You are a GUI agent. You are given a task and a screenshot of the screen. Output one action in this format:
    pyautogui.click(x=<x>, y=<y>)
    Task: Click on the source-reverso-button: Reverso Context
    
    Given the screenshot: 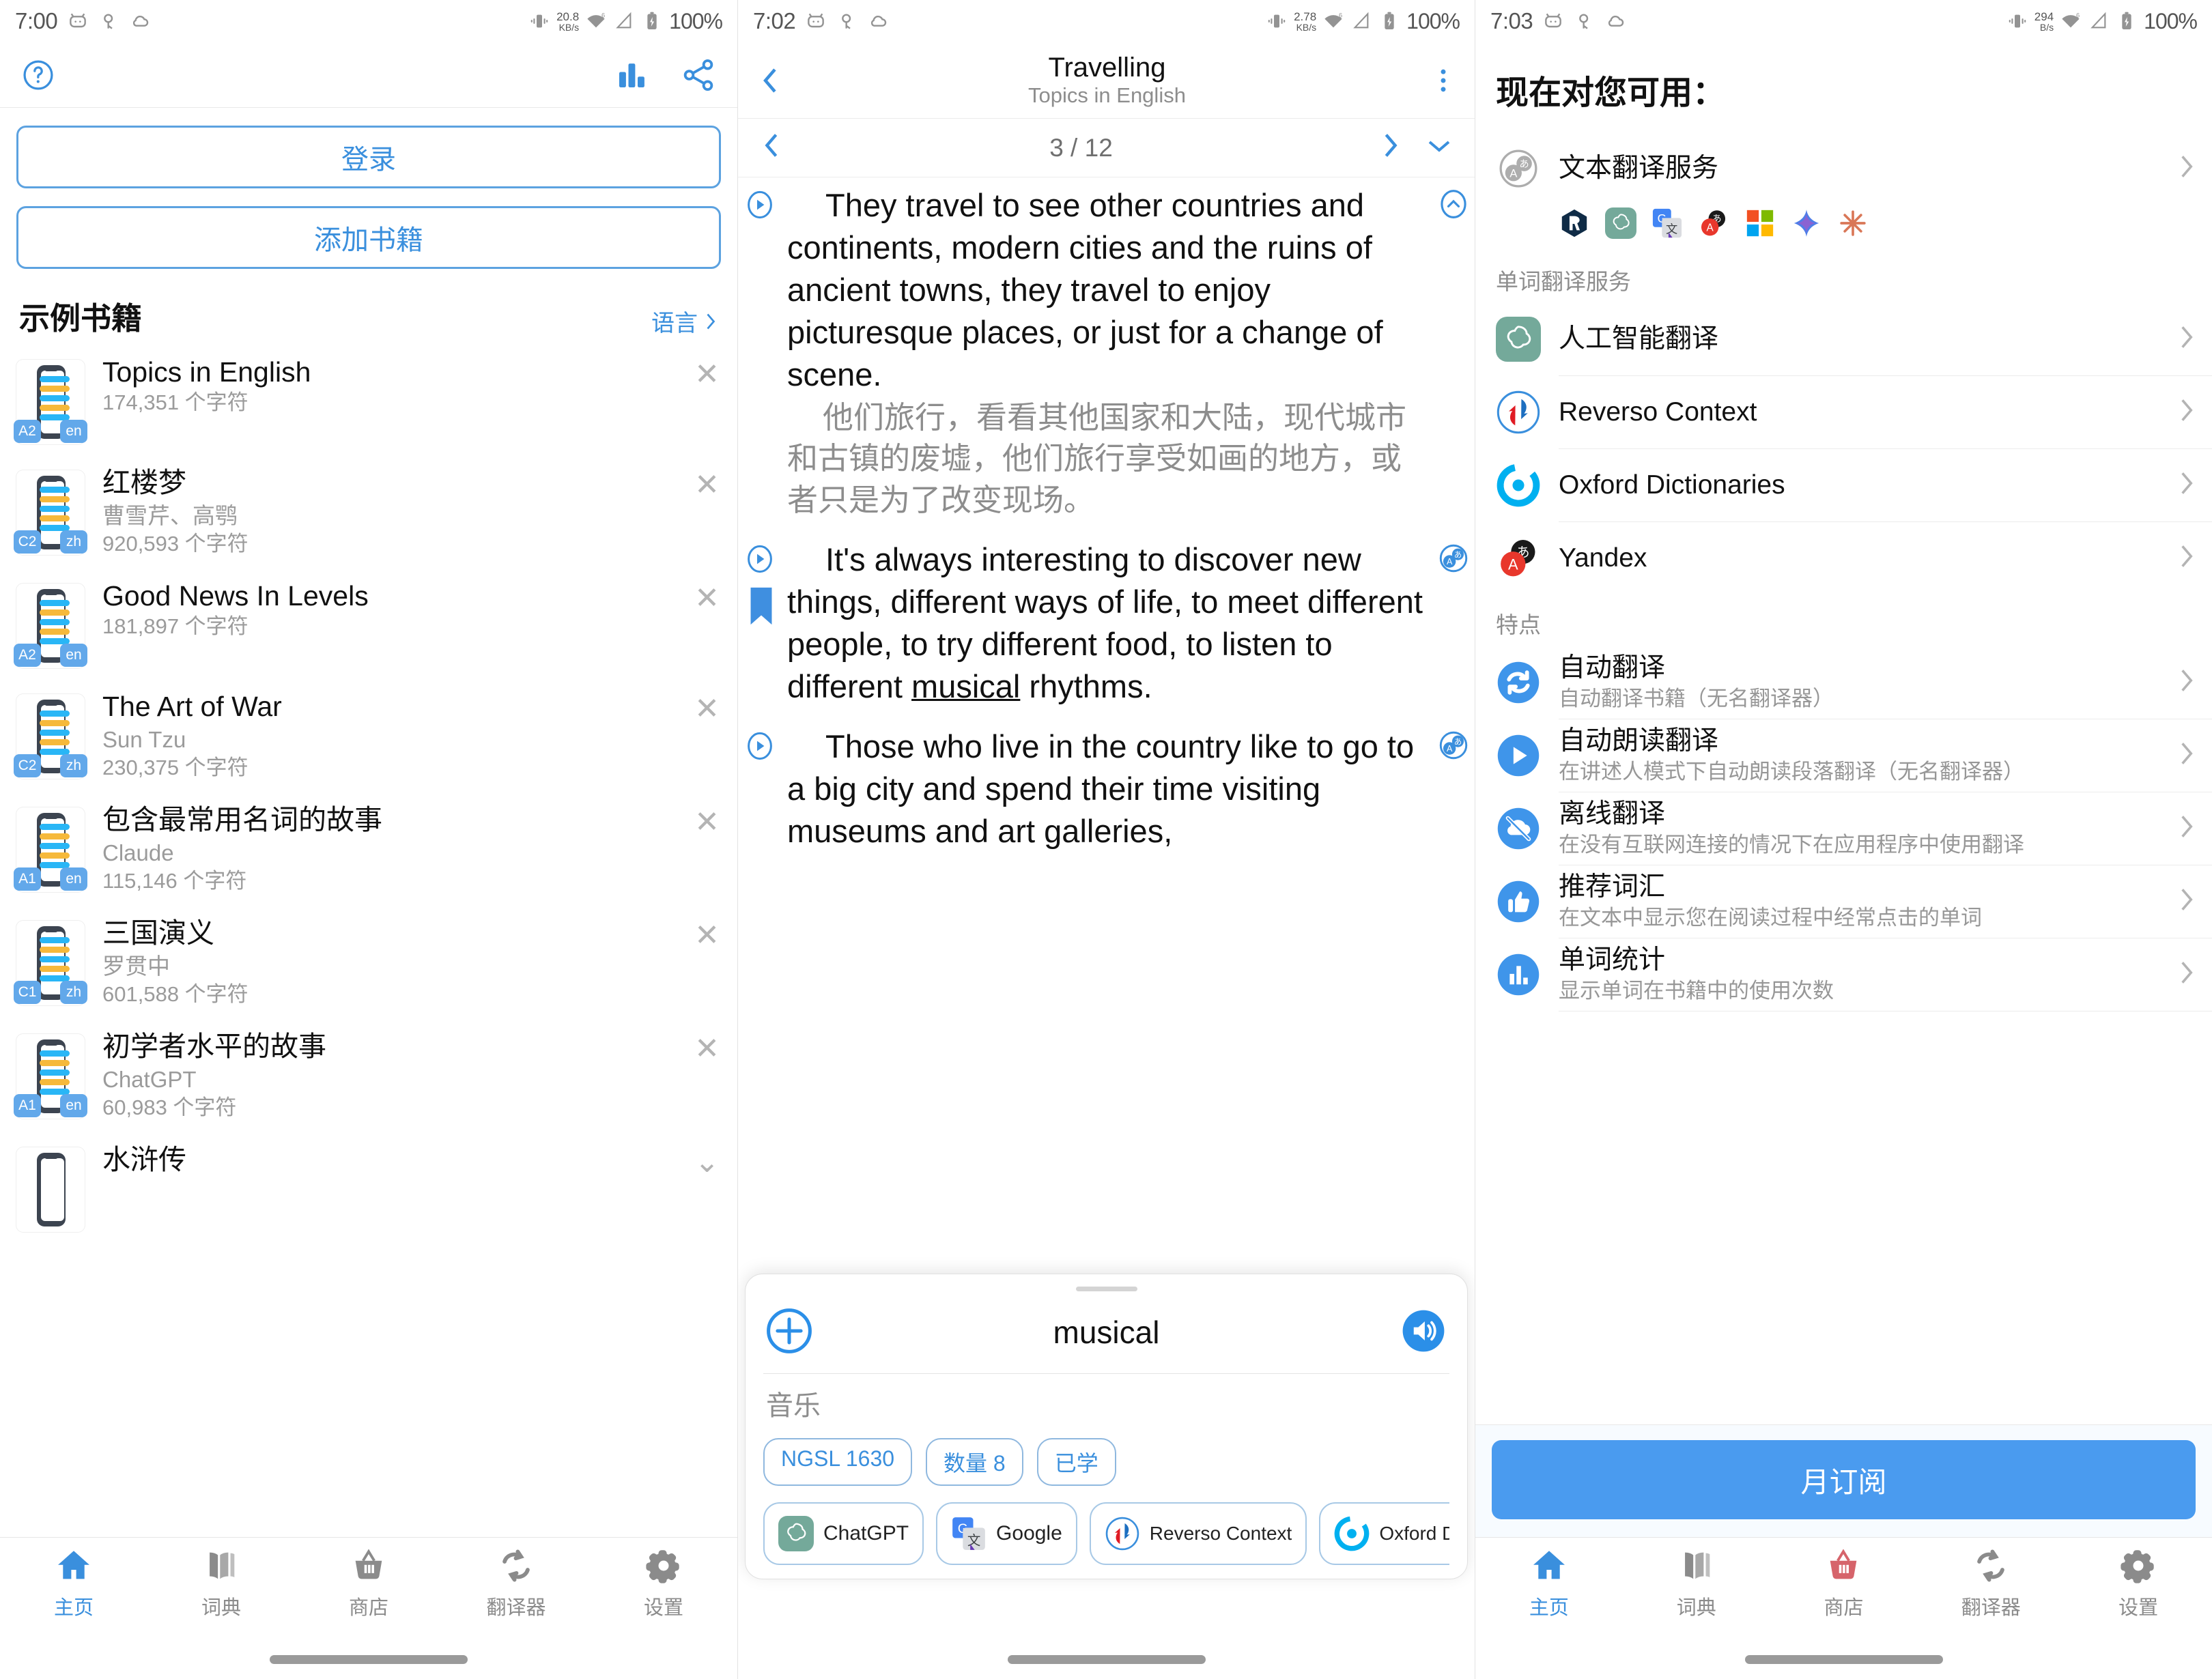 What is the action you would take?
    pyautogui.click(x=1198, y=1533)
    